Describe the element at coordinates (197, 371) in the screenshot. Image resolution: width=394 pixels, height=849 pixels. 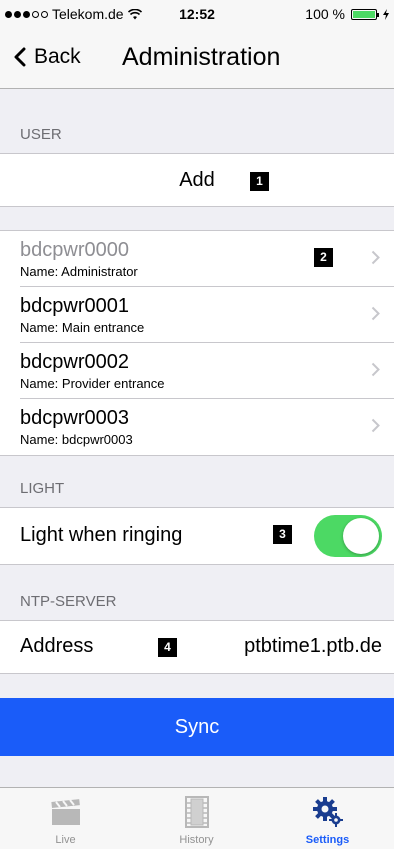
I see `user-row-bdcpwr0002: bdcpwr0002 Name: Provider entrance` at that location.